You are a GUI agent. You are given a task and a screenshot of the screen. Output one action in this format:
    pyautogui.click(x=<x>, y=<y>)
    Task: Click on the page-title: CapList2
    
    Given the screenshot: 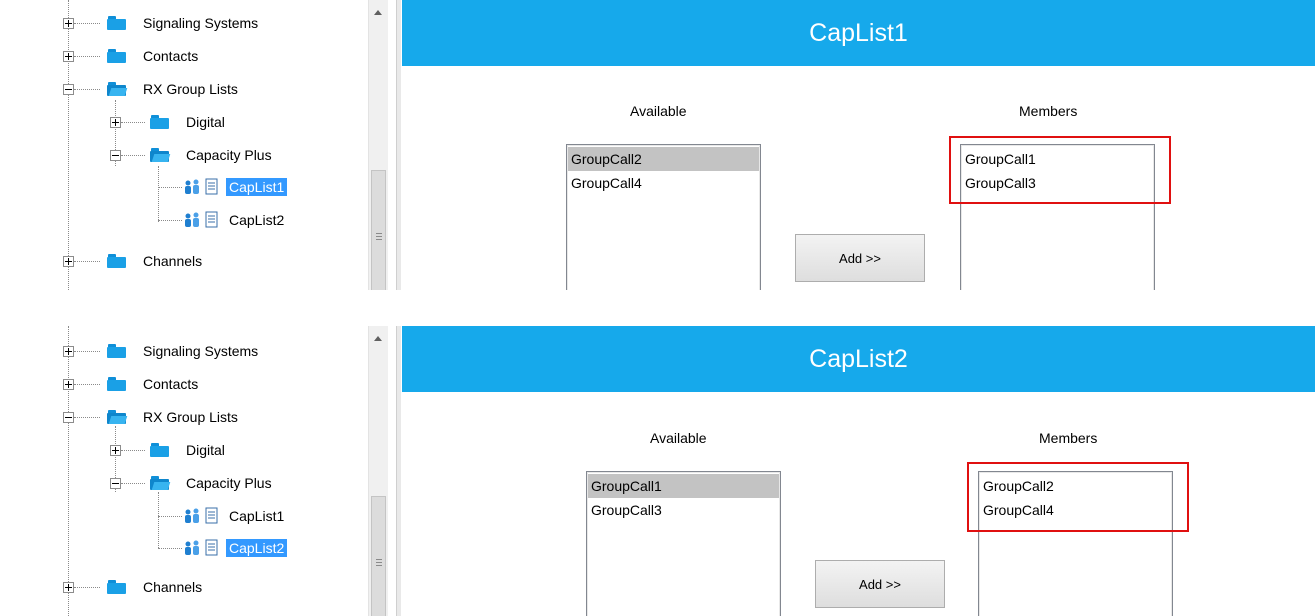 What is the action you would take?
    pyautogui.click(x=858, y=359)
    